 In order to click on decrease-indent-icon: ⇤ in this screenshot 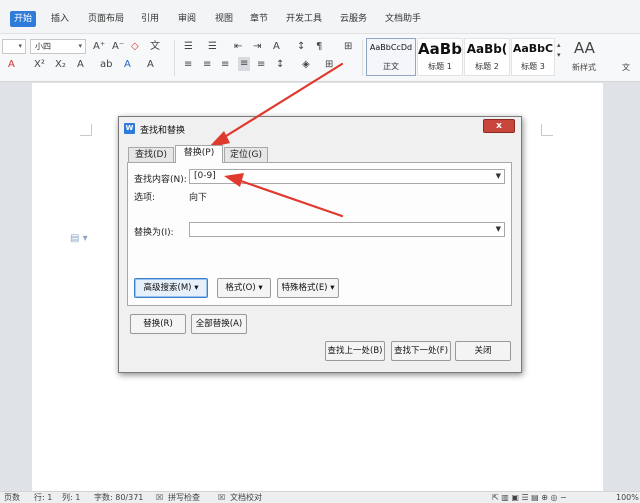, I will do `click(238, 47)`.